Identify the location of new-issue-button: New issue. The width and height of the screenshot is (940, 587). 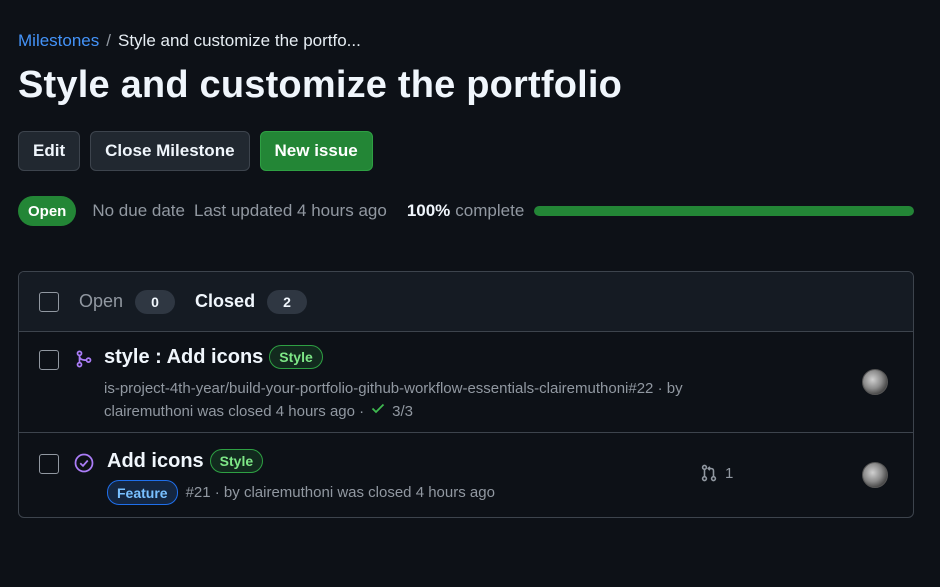
(316, 151).